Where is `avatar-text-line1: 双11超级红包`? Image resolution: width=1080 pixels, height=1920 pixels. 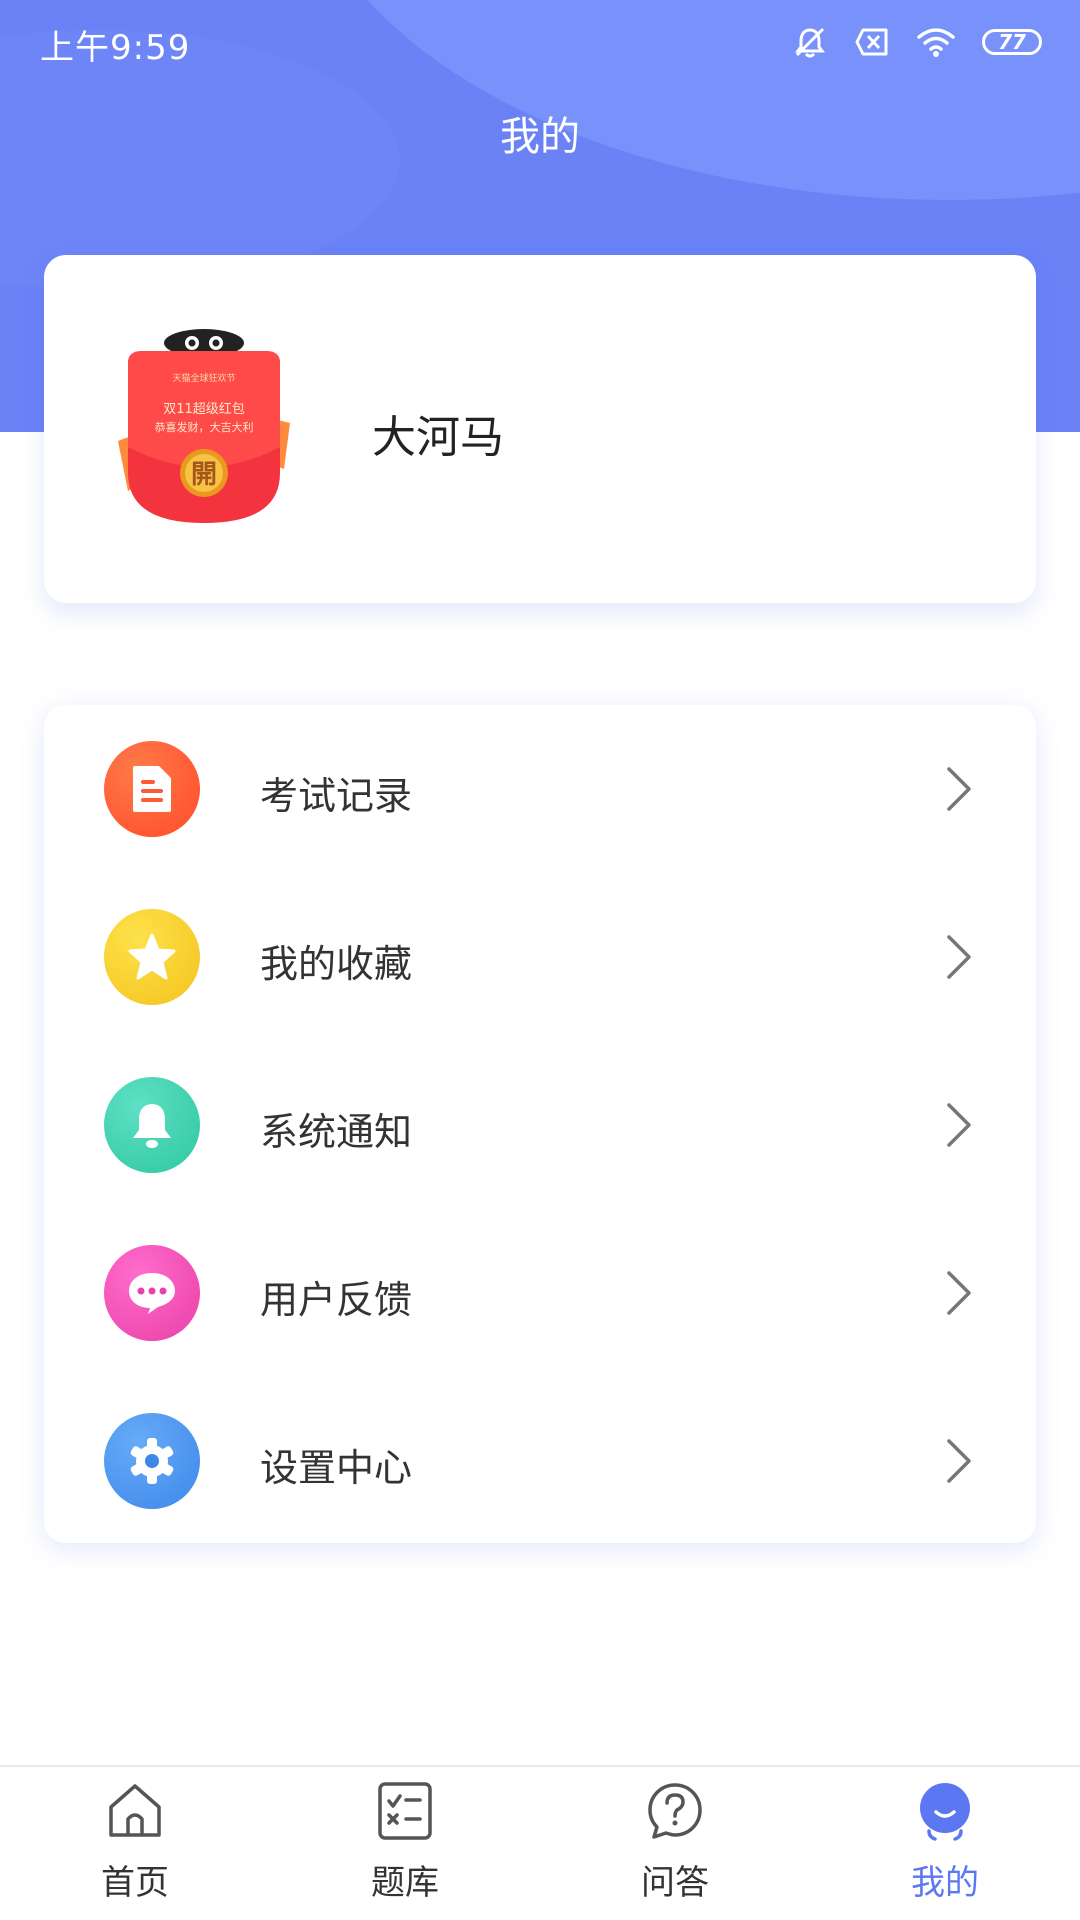 avatar-text-line1: 双11超级红包 is located at coordinates (204, 409).